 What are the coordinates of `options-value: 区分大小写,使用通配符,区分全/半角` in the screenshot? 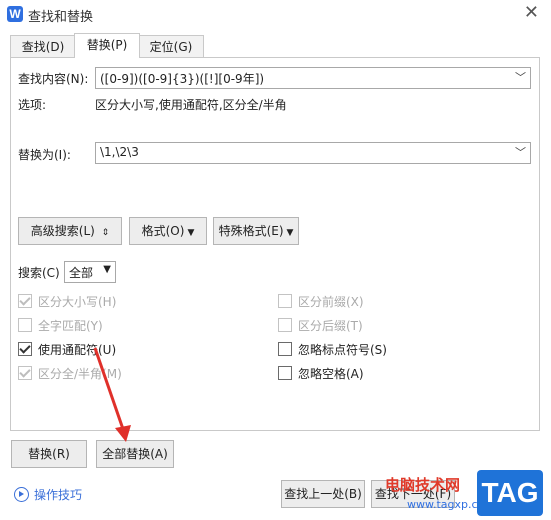 It's located at (191, 105).